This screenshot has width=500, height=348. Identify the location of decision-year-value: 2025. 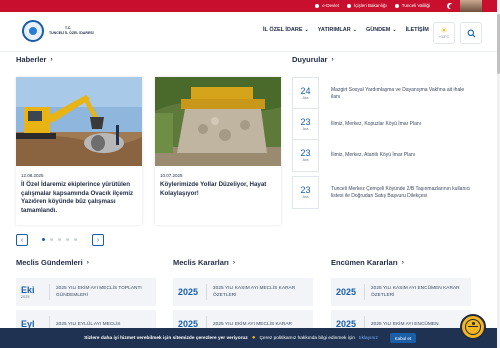
(188, 292).